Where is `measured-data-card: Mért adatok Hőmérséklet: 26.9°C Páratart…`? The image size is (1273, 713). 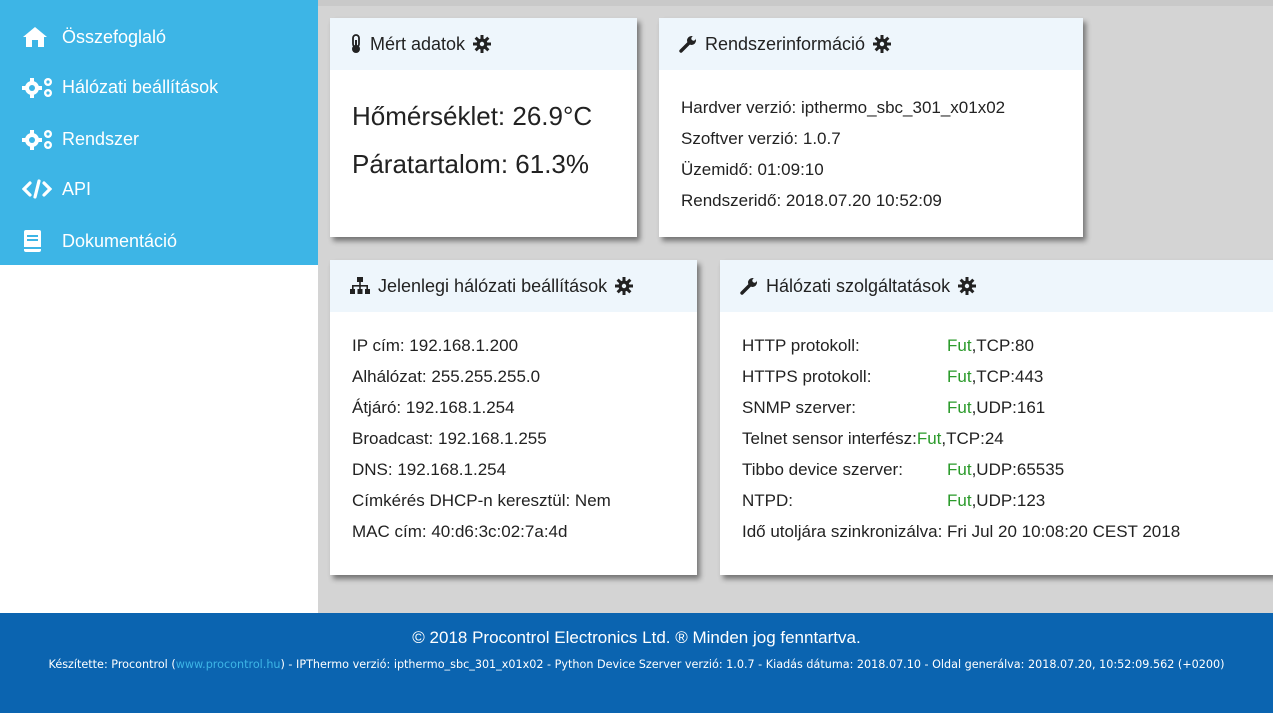 measured-data-card: Mért adatok Hőmérséklet: 26.9°C Páratart… is located at coordinates (483, 127).